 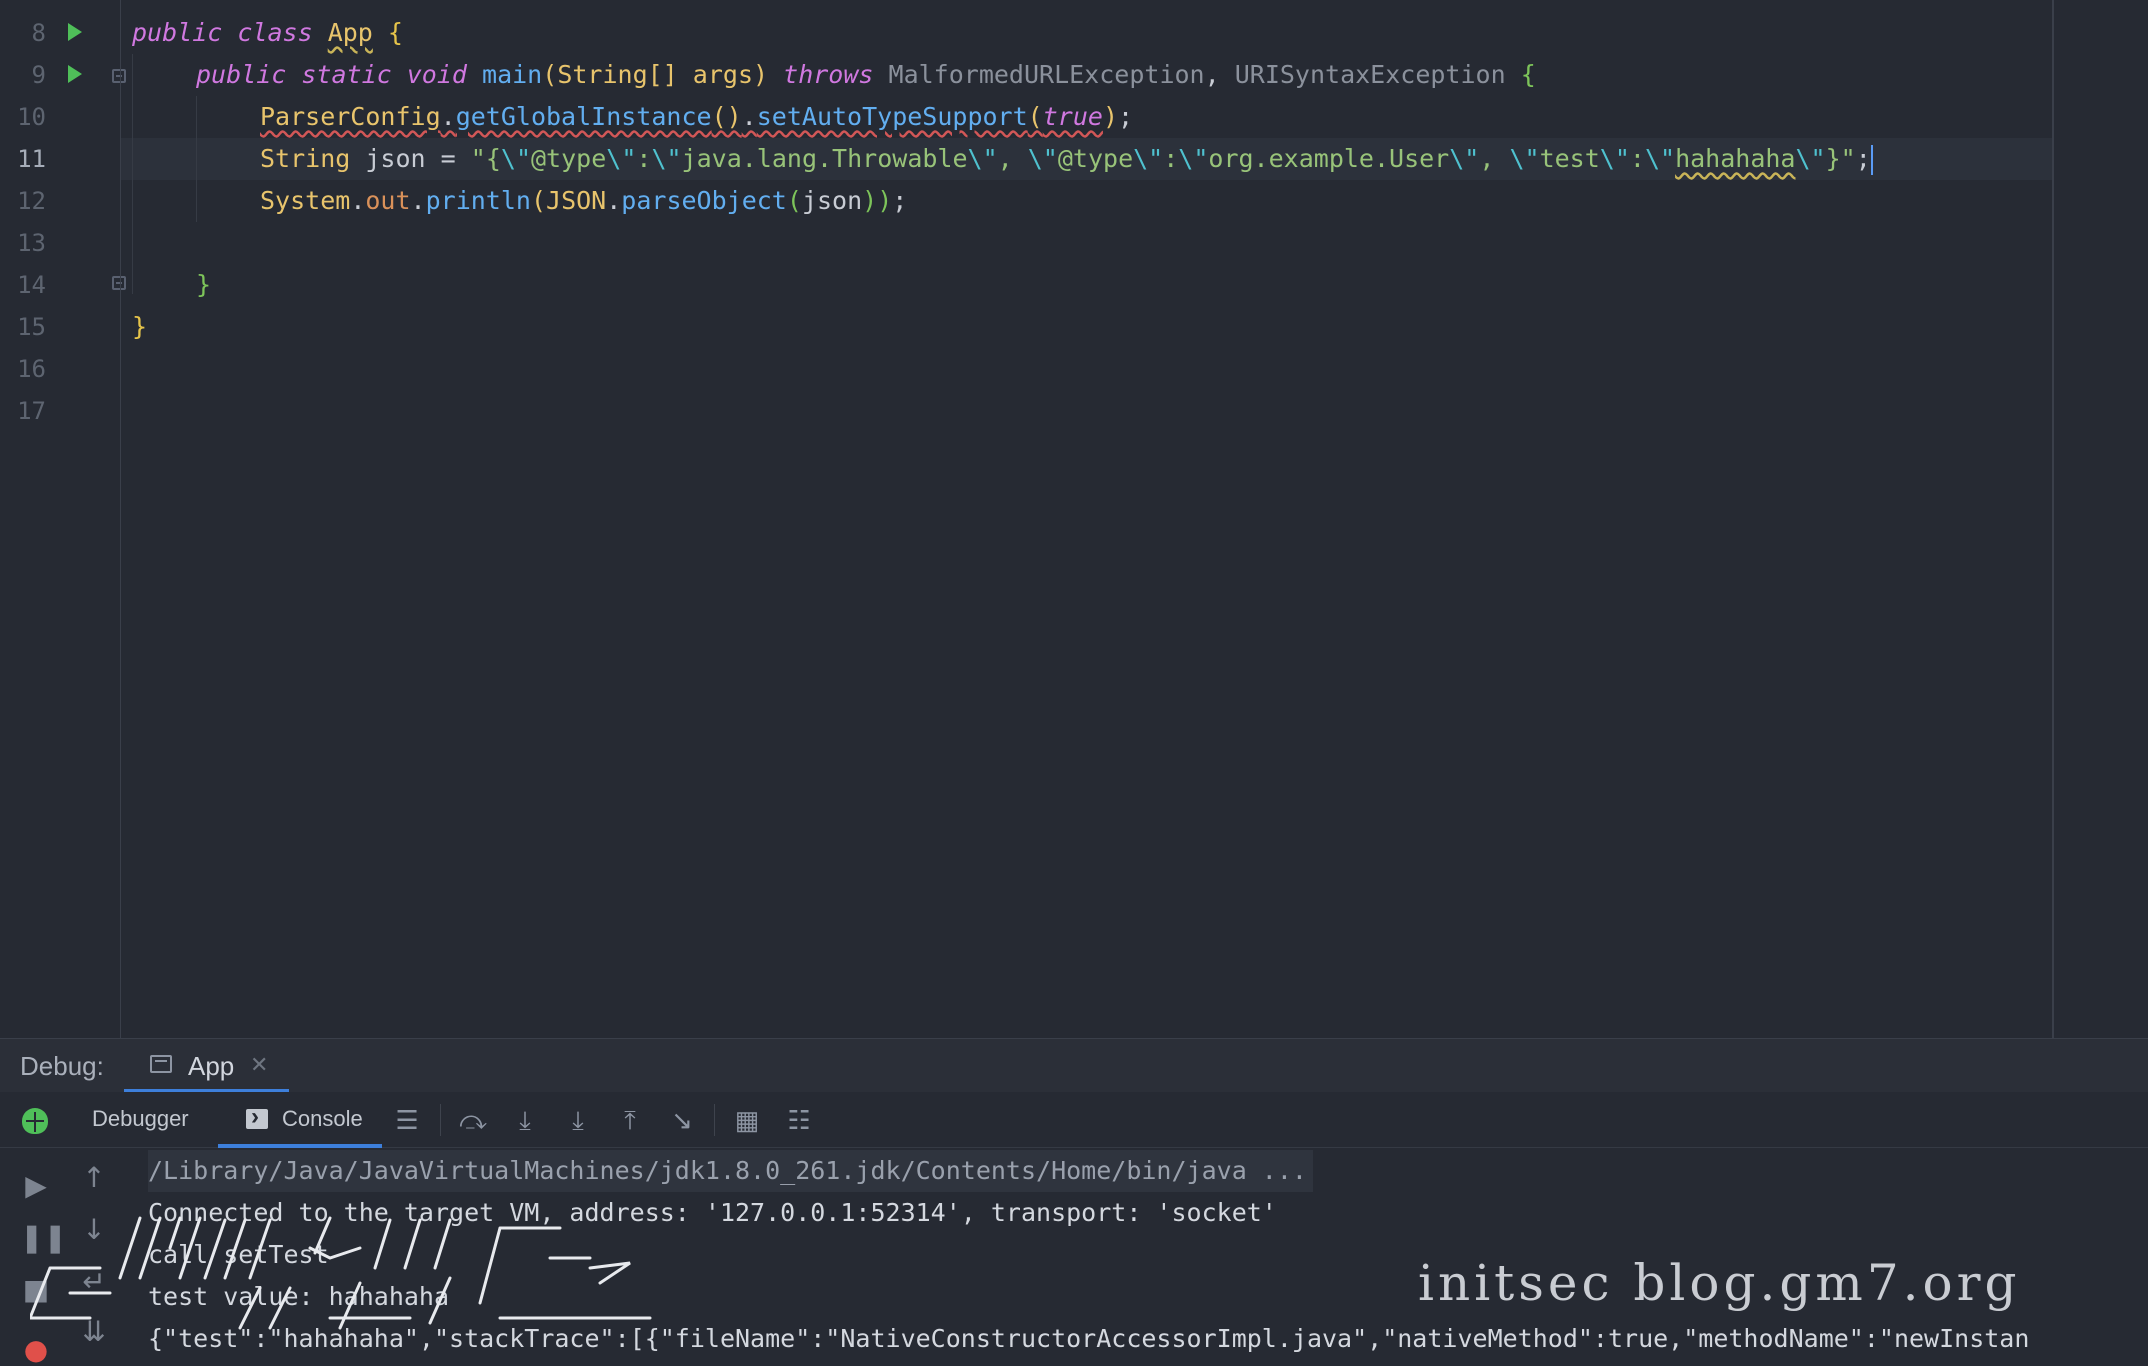 I want to click on comma: ,, so click(x=1212, y=74).